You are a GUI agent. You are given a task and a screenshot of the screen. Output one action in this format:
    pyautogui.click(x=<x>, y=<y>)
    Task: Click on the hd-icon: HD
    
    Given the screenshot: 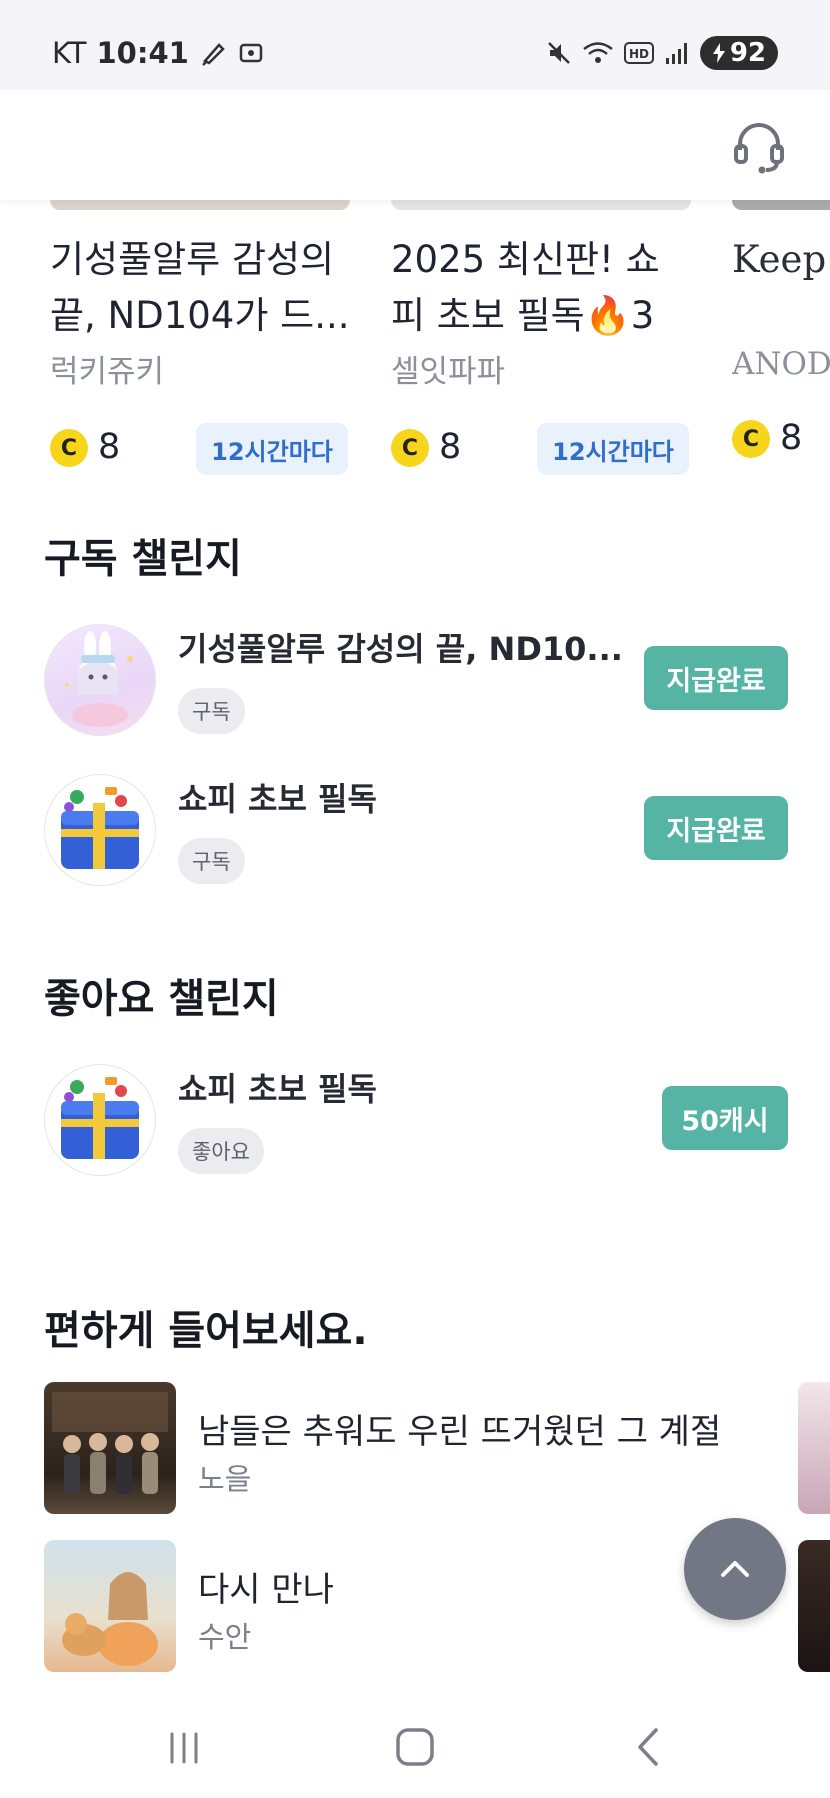 What is the action you would take?
    pyautogui.click(x=638, y=53)
    